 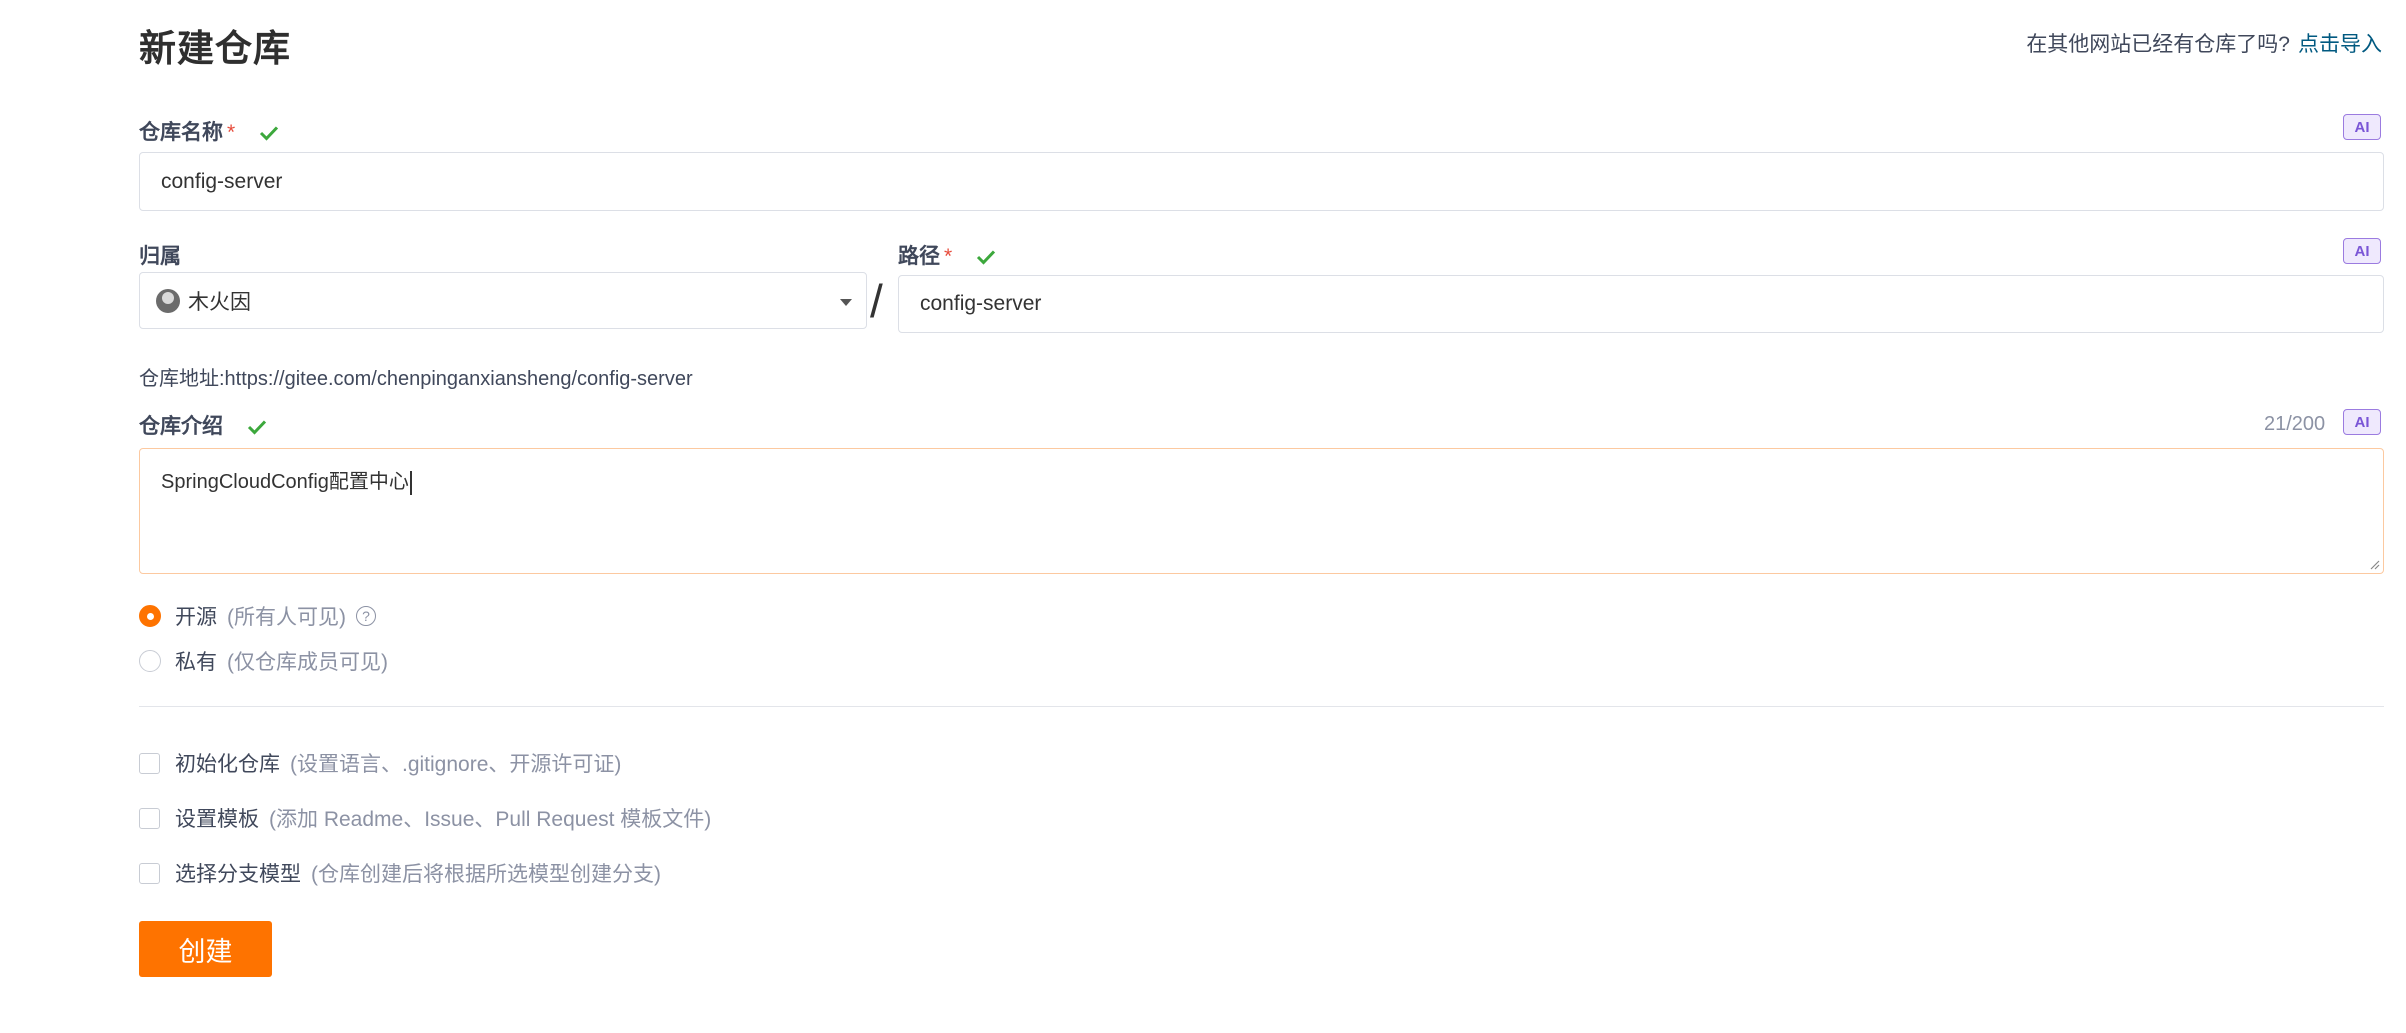 I want to click on option-label: 初始化仓库, so click(x=227, y=764).